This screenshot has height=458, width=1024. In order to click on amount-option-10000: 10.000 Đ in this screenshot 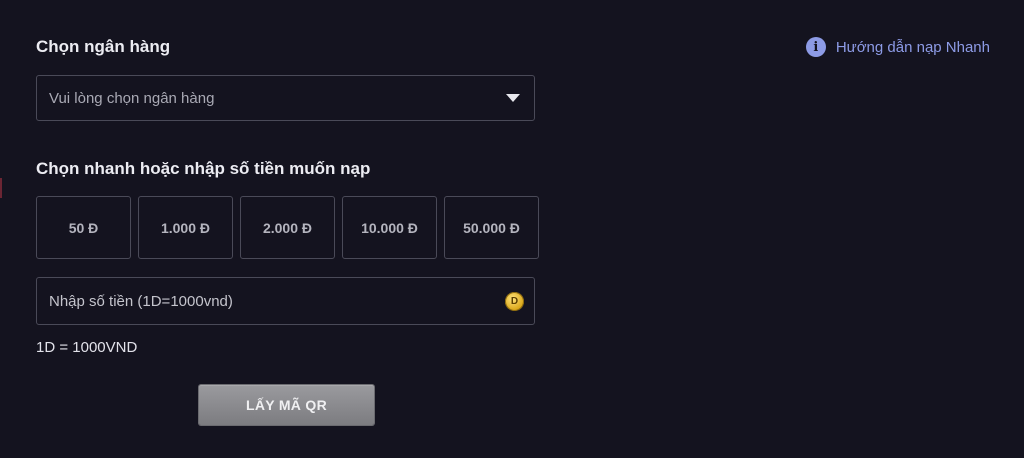, I will do `click(389, 227)`.